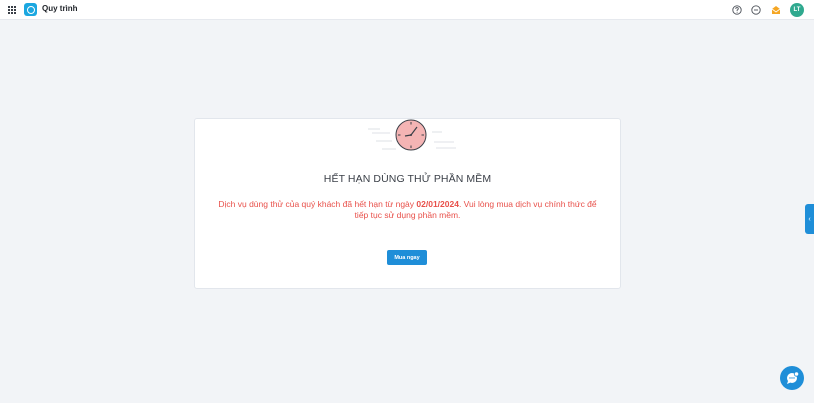 The height and width of the screenshot is (403, 814). I want to click on apps-grid-icon, so click(12, 10).